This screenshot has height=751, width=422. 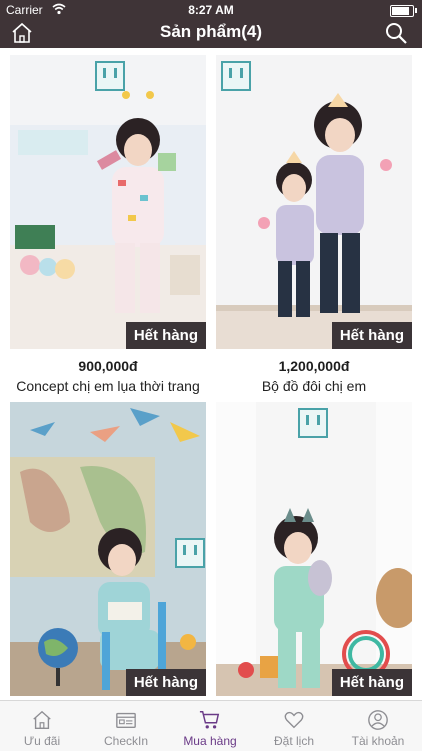 I want to click on tab-tai-khoan: Tài khoản, so click(x=378, y=726).